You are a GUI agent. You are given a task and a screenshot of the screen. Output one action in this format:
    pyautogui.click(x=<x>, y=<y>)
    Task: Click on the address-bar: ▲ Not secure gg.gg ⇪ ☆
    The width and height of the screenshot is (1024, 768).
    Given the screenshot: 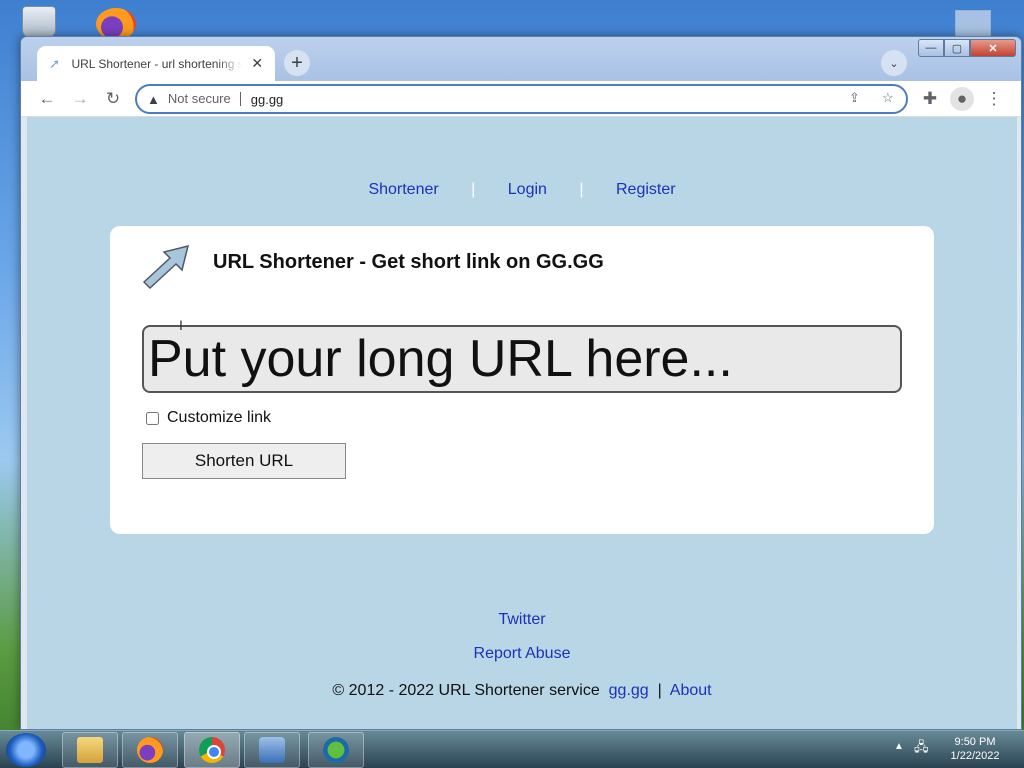 What is the action you would take?
    pyautogui.click(x=521, y=99)
    